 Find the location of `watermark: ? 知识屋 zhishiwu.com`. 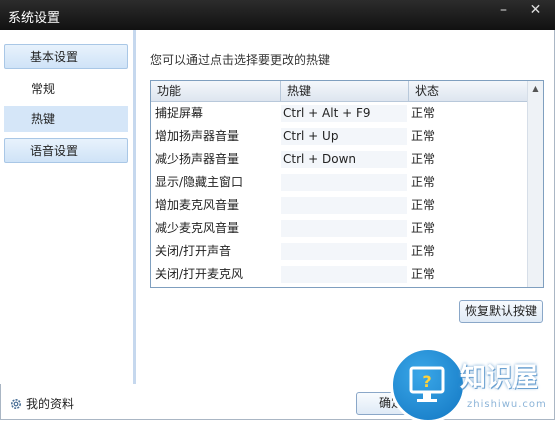

watermark: ? 知识屋 zhishiwu.com is located at coordinates (472, 385).